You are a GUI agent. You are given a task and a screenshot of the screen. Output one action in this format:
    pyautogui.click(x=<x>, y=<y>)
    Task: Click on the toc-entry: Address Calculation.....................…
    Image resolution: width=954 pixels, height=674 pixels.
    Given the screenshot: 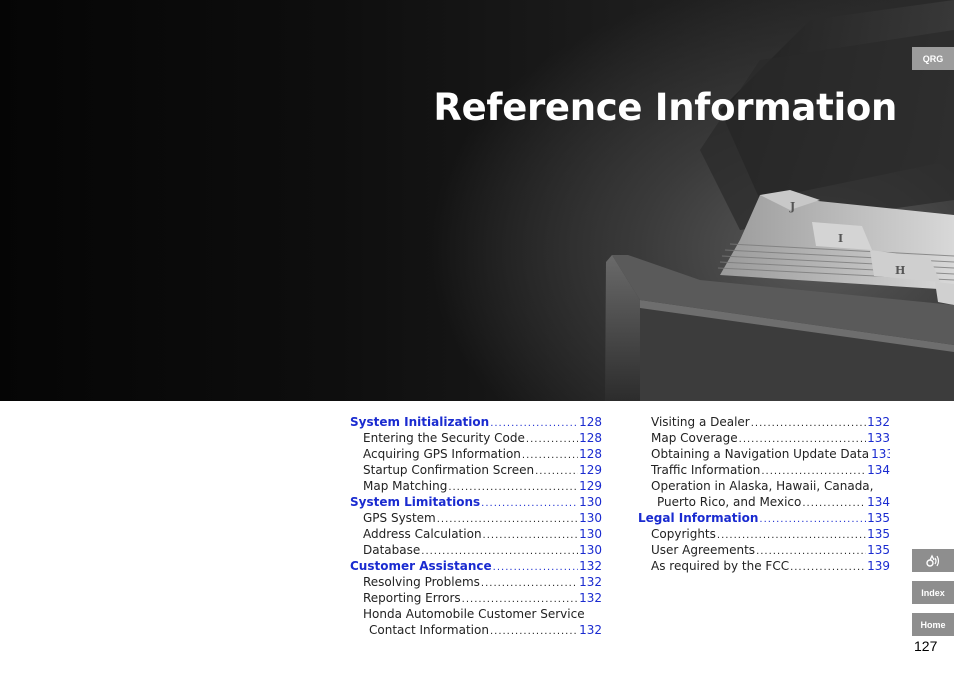 What is the action you would take?
    pyautogui.click(x=476, y=534)
    